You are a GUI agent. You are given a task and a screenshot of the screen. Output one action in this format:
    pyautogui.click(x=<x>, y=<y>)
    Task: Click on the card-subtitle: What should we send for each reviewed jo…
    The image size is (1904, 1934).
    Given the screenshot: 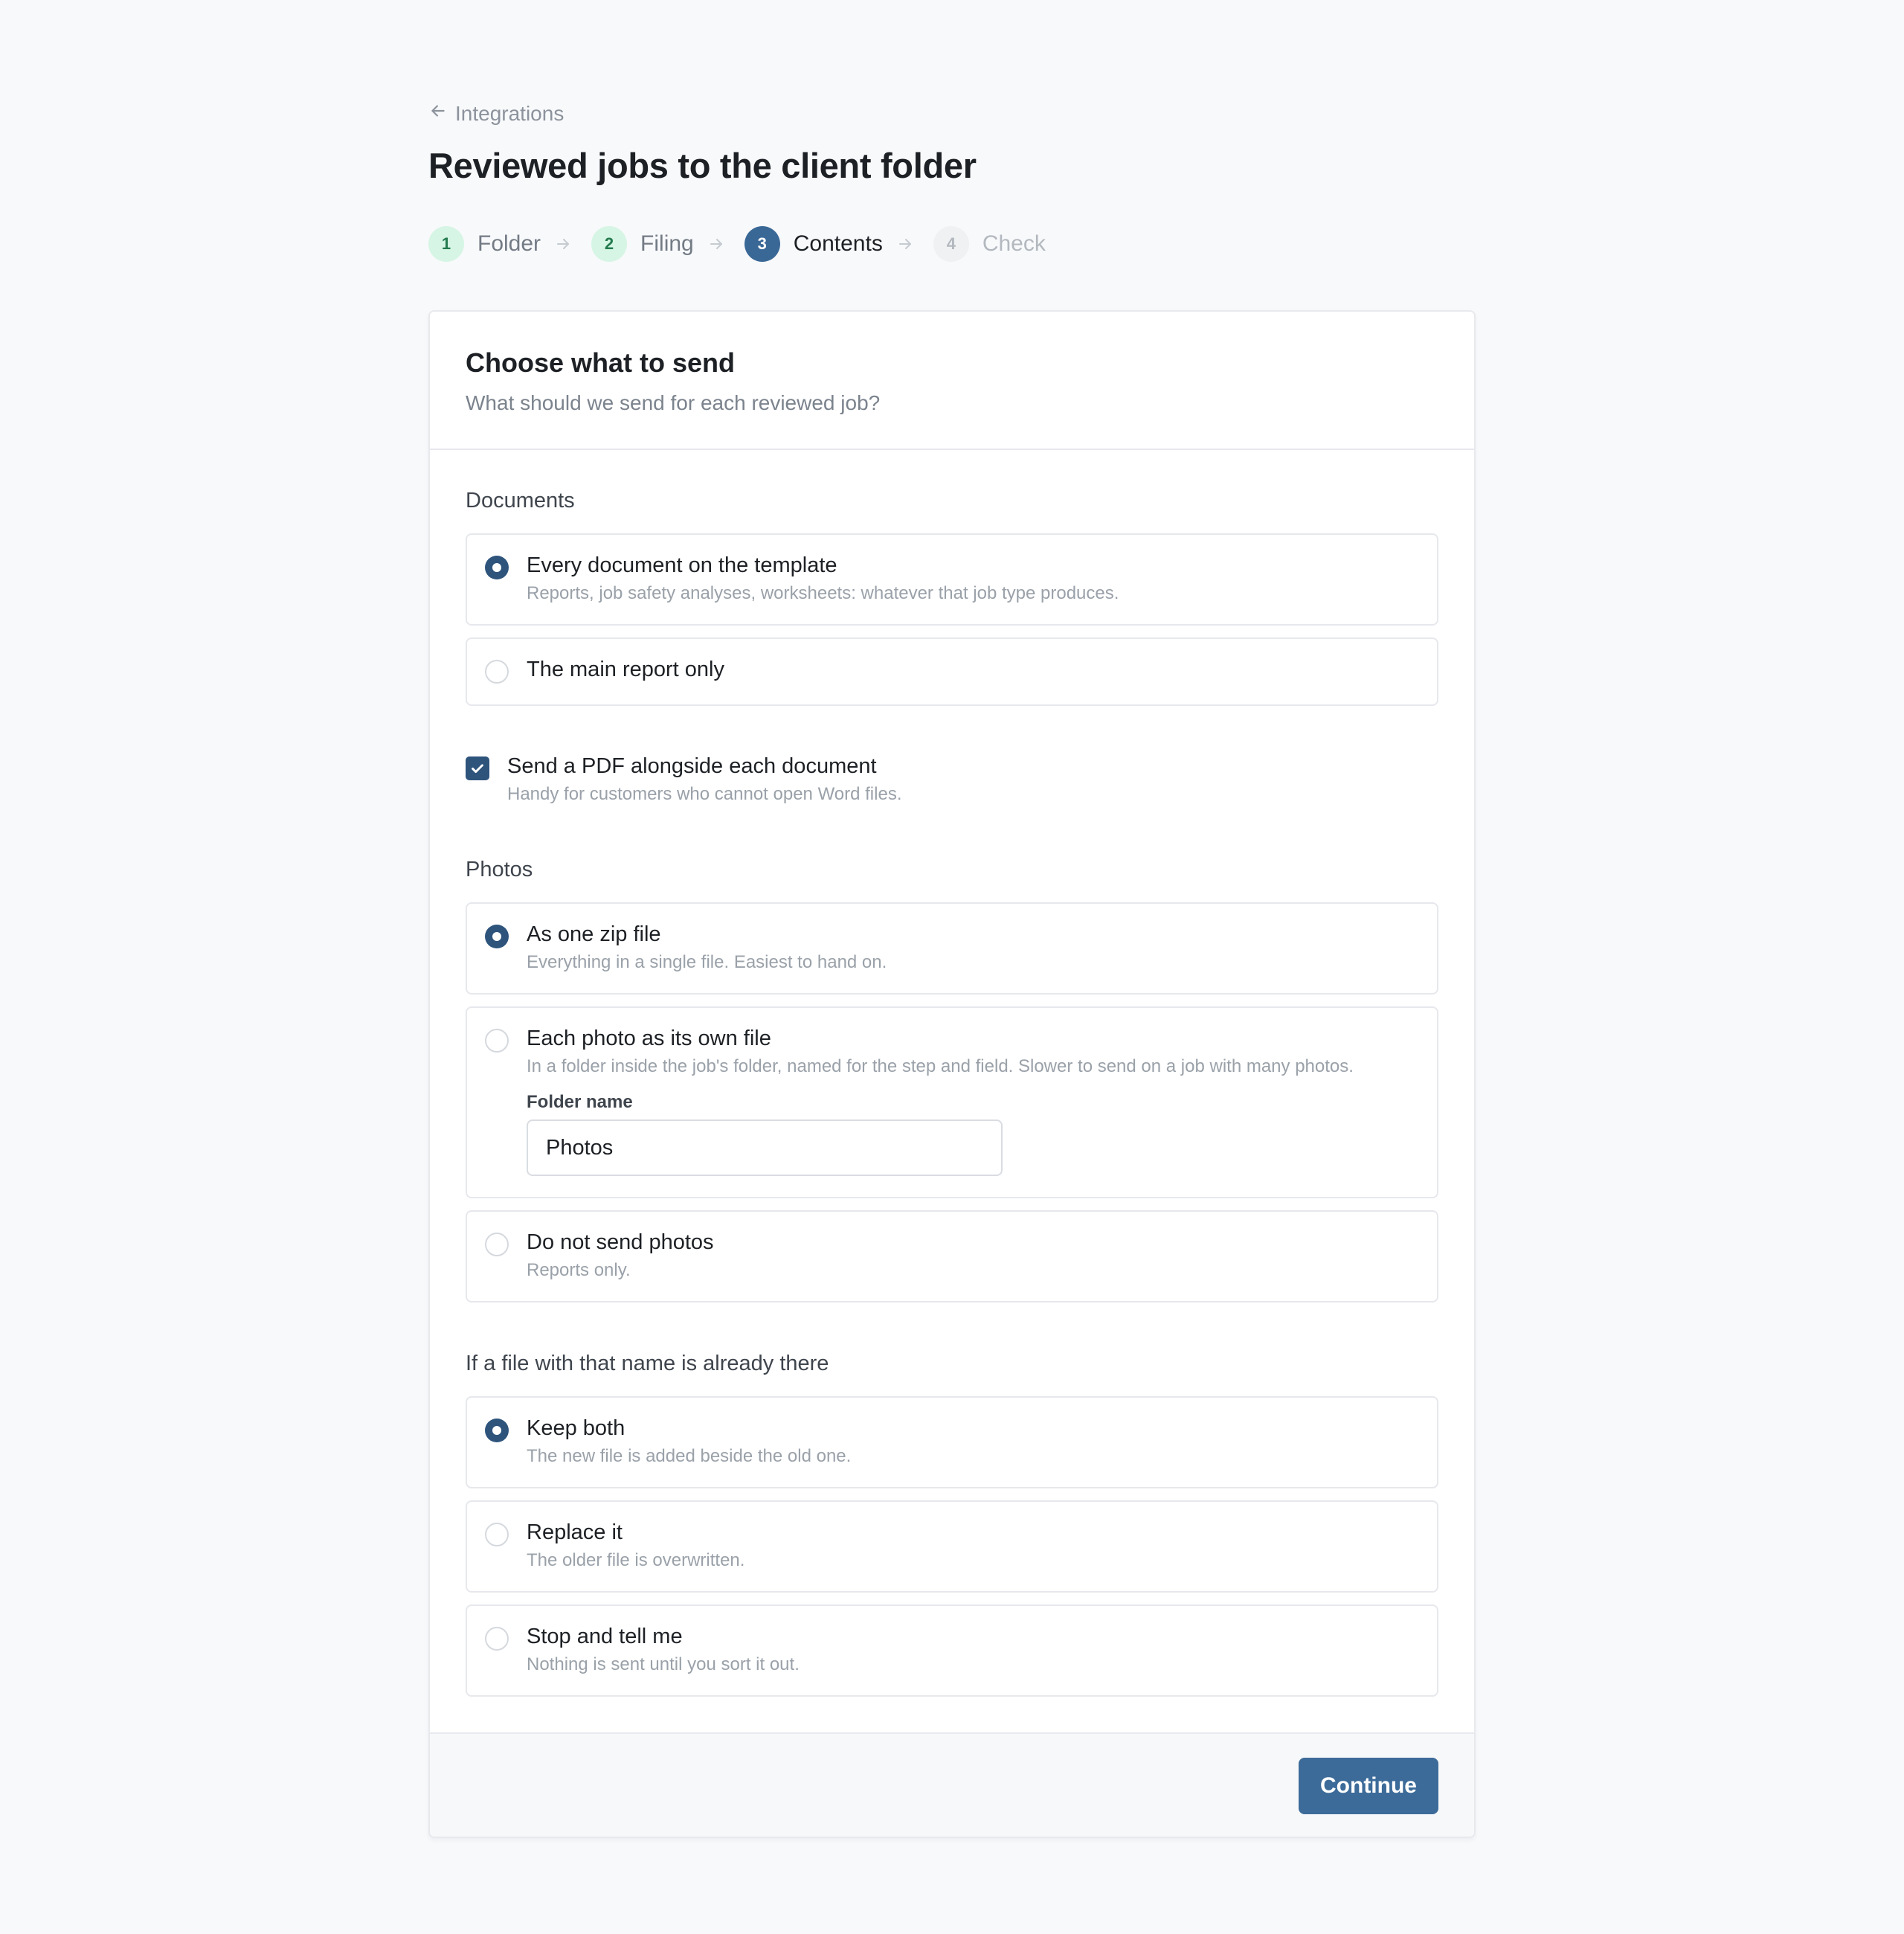 What is the action you would take?
    pyautogui.click(x=673, y=402)
    